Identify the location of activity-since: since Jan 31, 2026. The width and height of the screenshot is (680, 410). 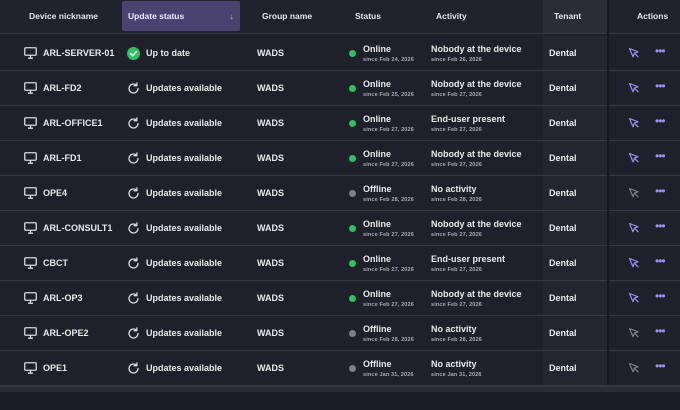
(456, 374).